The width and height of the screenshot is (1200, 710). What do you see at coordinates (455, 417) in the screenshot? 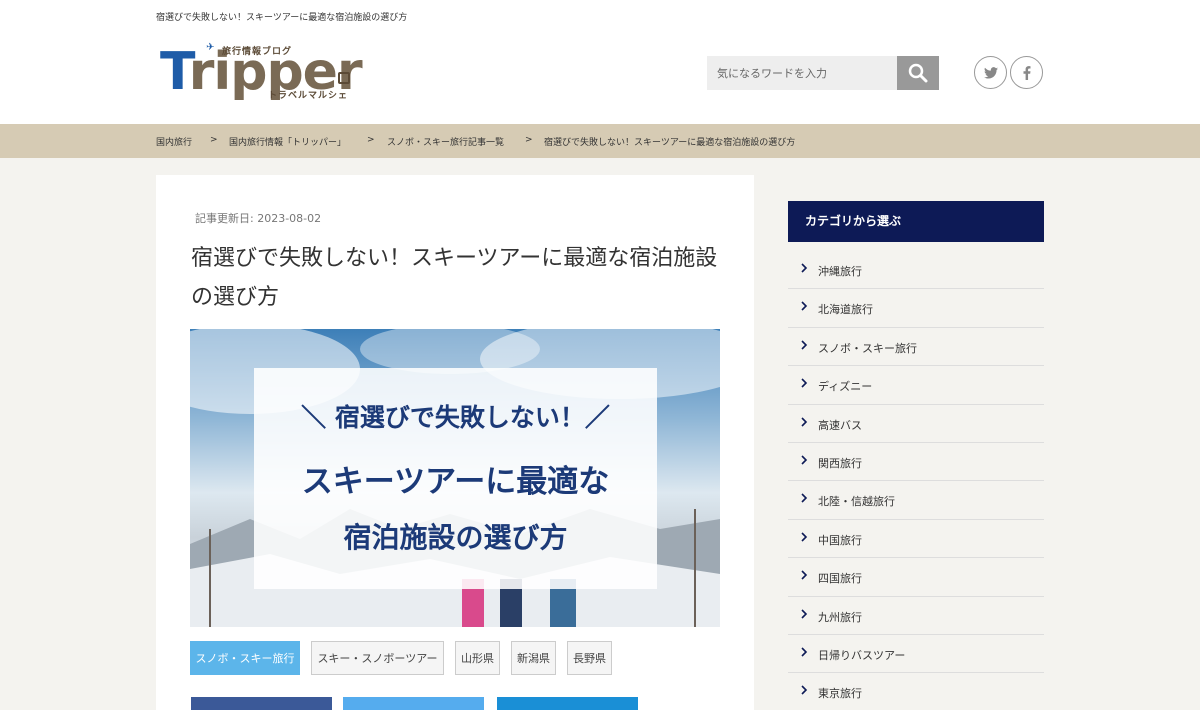
I see `hero-caption-line1: ＼ 宿選びで失敗しない！／` at bounding box center [455, 417].